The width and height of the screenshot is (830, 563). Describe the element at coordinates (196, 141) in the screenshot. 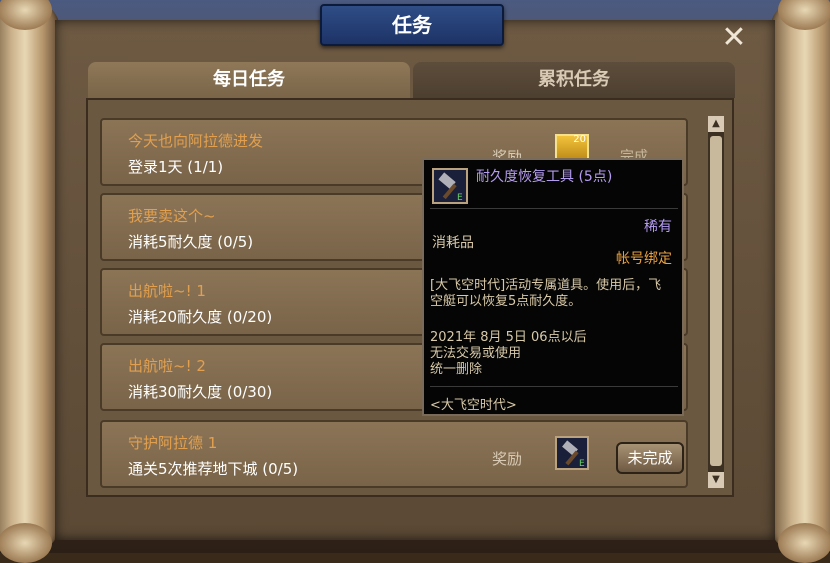

I see `quest-title: 今天也向阿拉德进发` at that location.